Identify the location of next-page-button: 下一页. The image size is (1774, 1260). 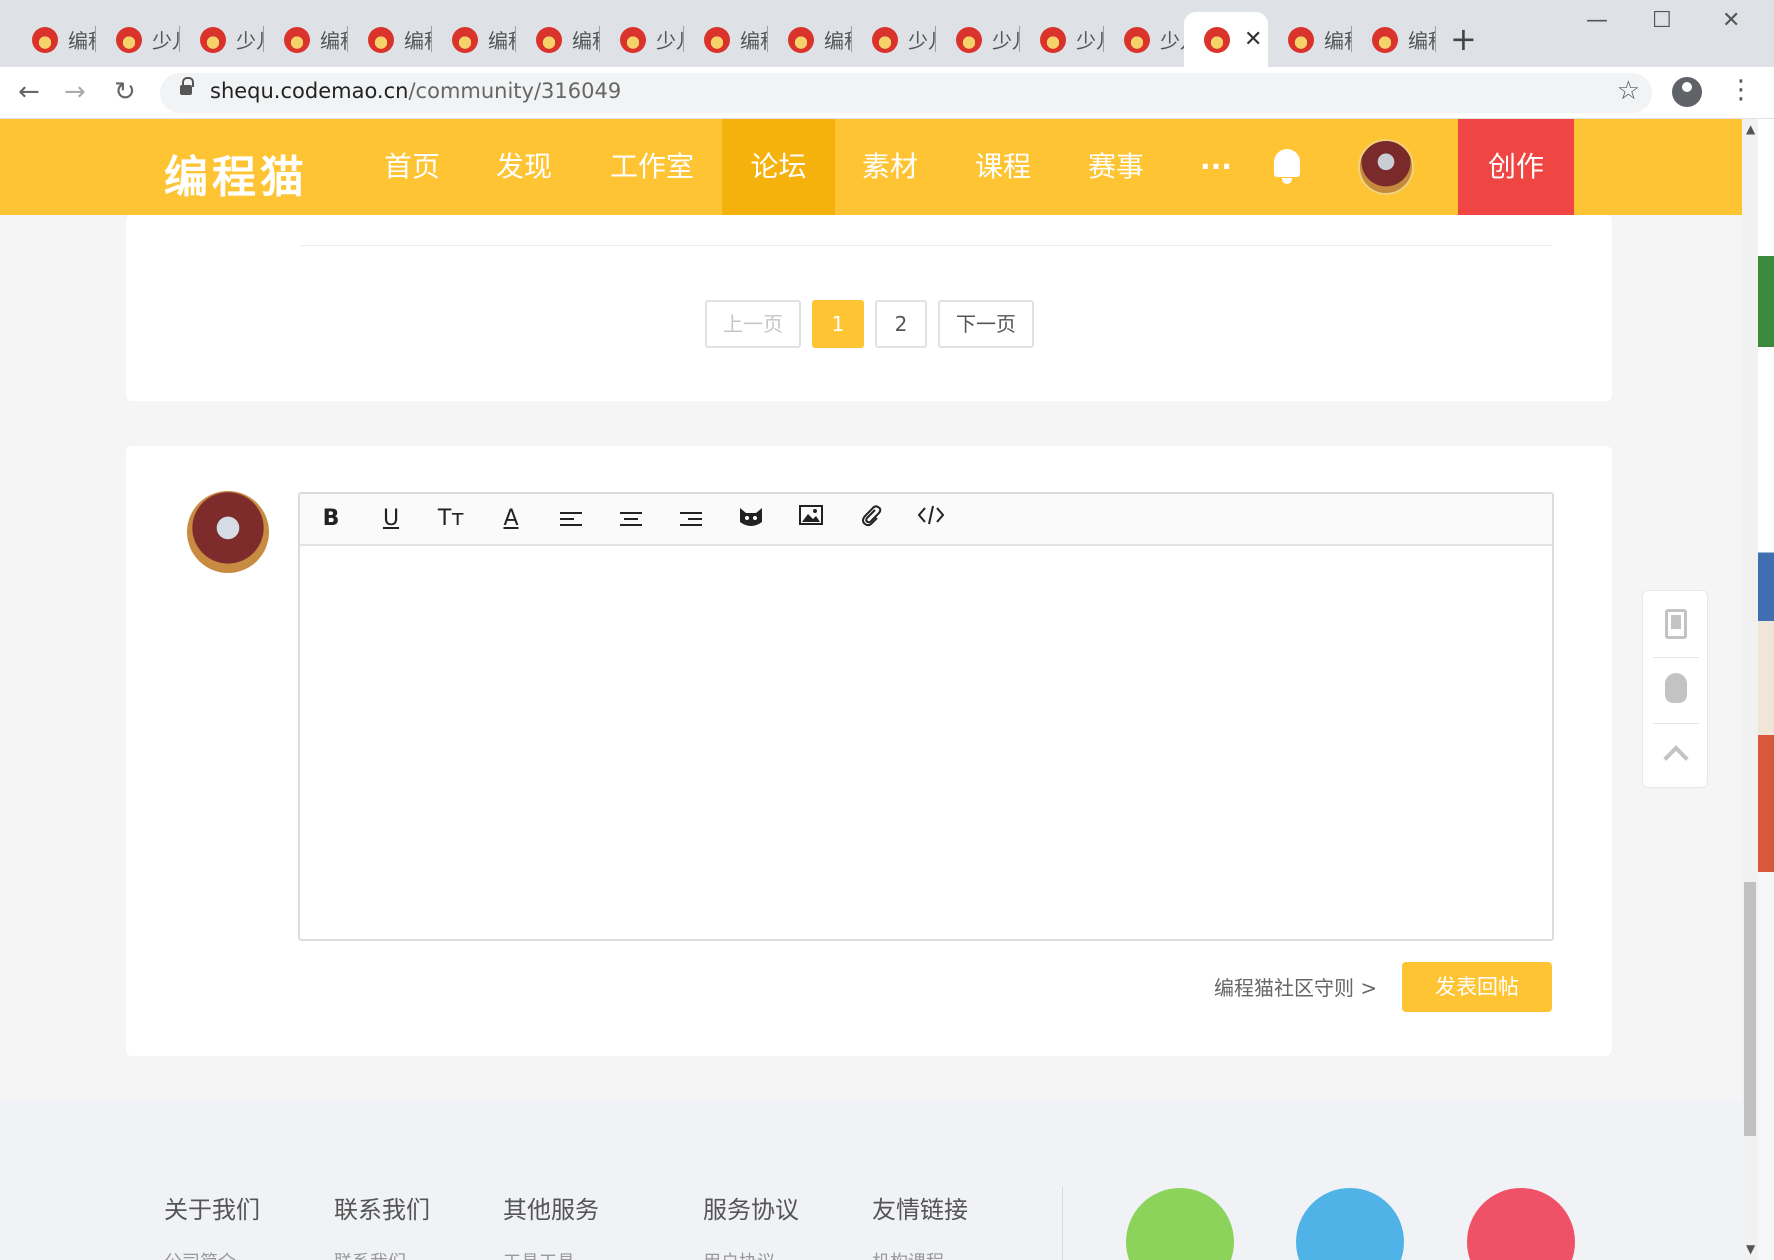
(986, 324).